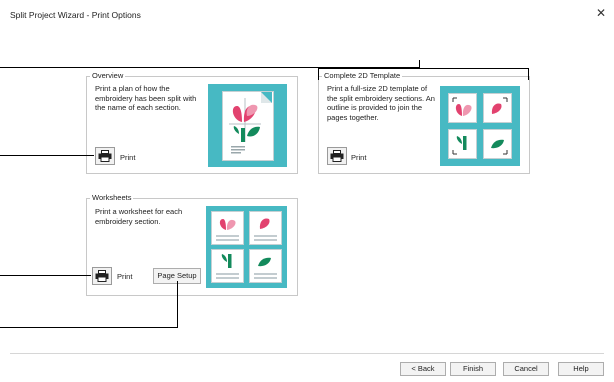  What do you see at coordinates (177, 304) in the screenshot?
I see `callout-line-4-rise` at bounding box center [177, 304].